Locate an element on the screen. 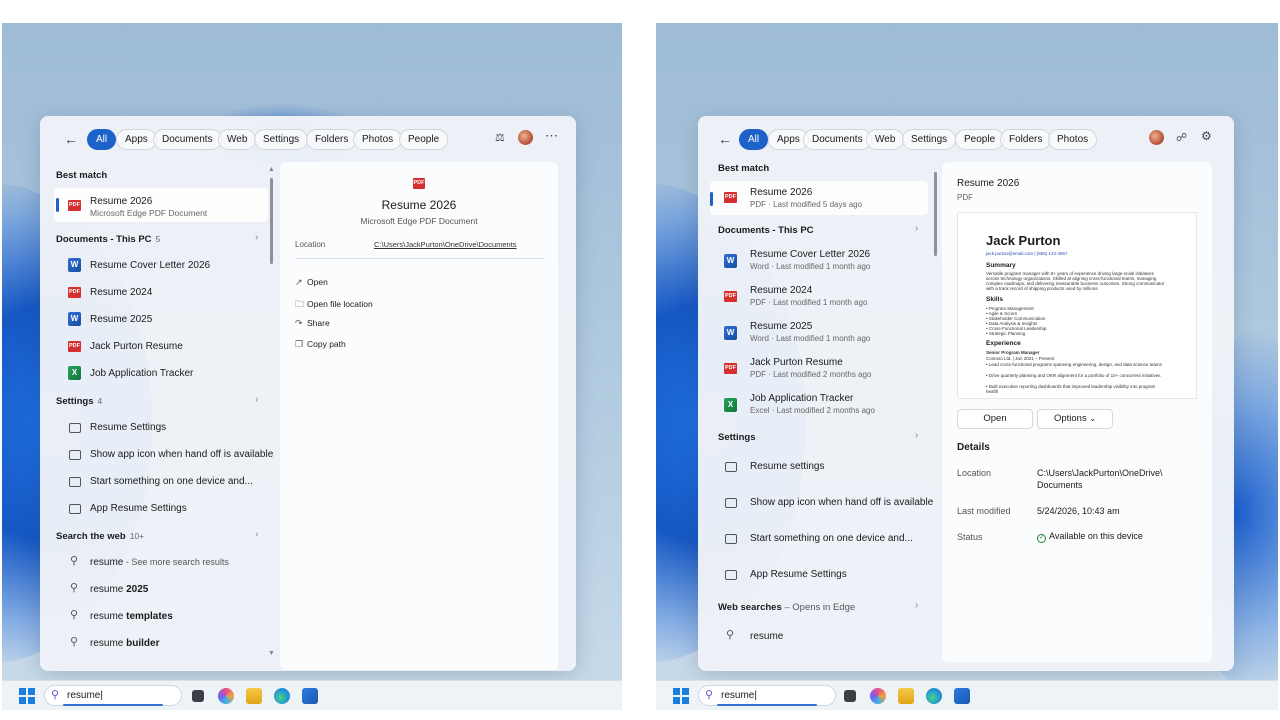 Image resolution: width=1280 pixels, height=720 pixels. more-options-icon: ⋯ is located at coordinates (551, 136).